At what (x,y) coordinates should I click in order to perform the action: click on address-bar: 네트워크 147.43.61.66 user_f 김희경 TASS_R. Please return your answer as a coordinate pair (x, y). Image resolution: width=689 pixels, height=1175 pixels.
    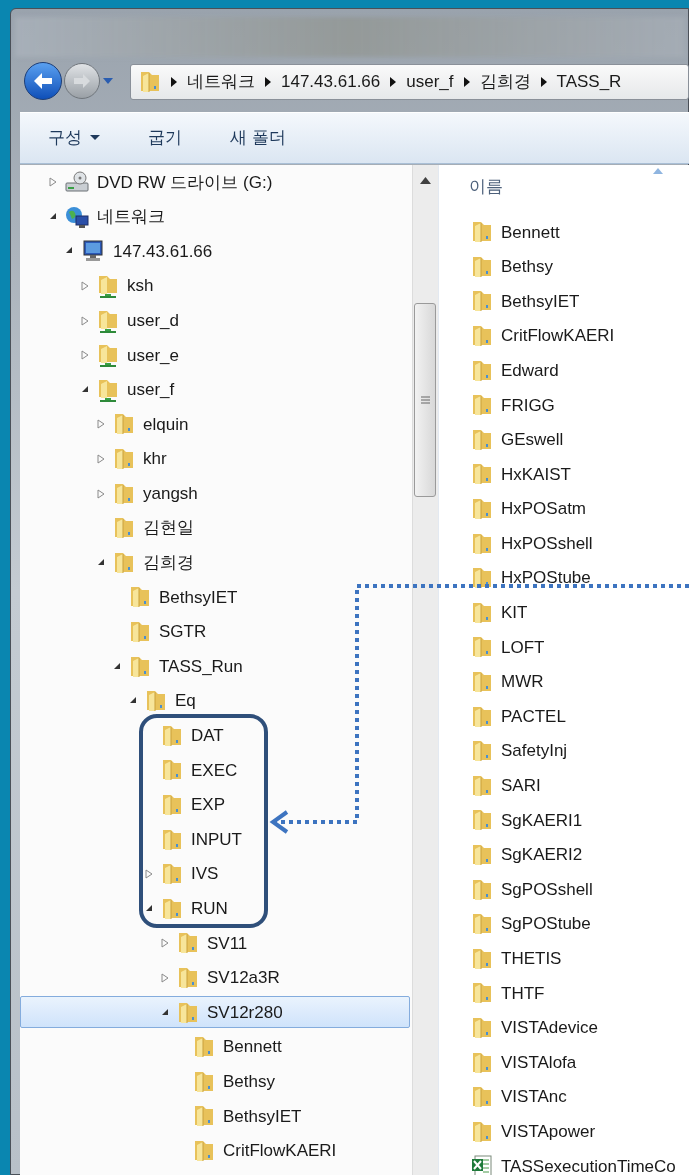
    Looking at the image, I should click on (409, 82).